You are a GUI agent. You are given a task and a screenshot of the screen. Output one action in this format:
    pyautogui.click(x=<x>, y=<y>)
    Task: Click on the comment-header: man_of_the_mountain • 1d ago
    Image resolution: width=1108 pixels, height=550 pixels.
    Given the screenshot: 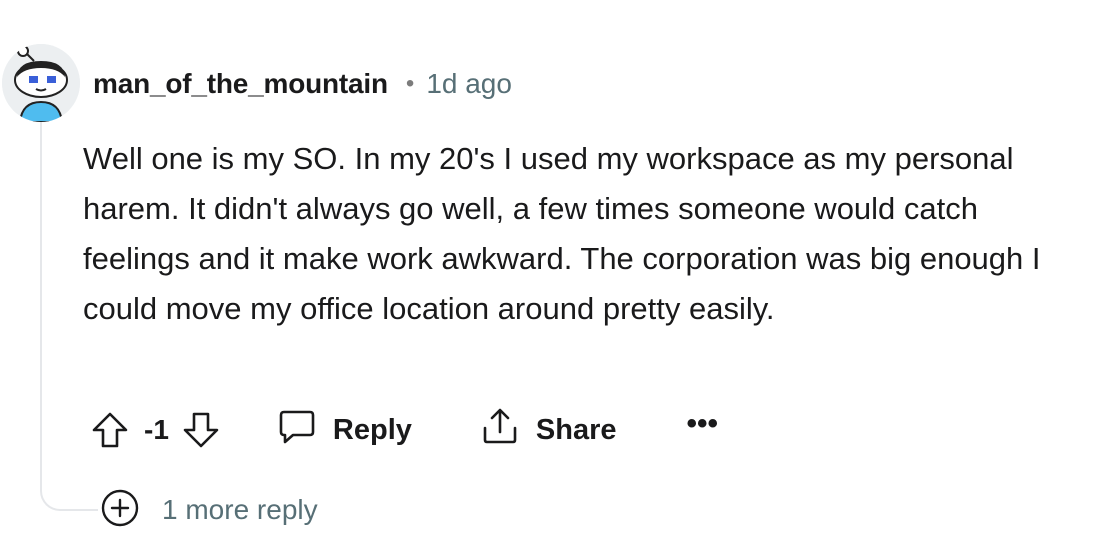 What is the action you would take?
    pyautogui.click(x=302, y=84)
    